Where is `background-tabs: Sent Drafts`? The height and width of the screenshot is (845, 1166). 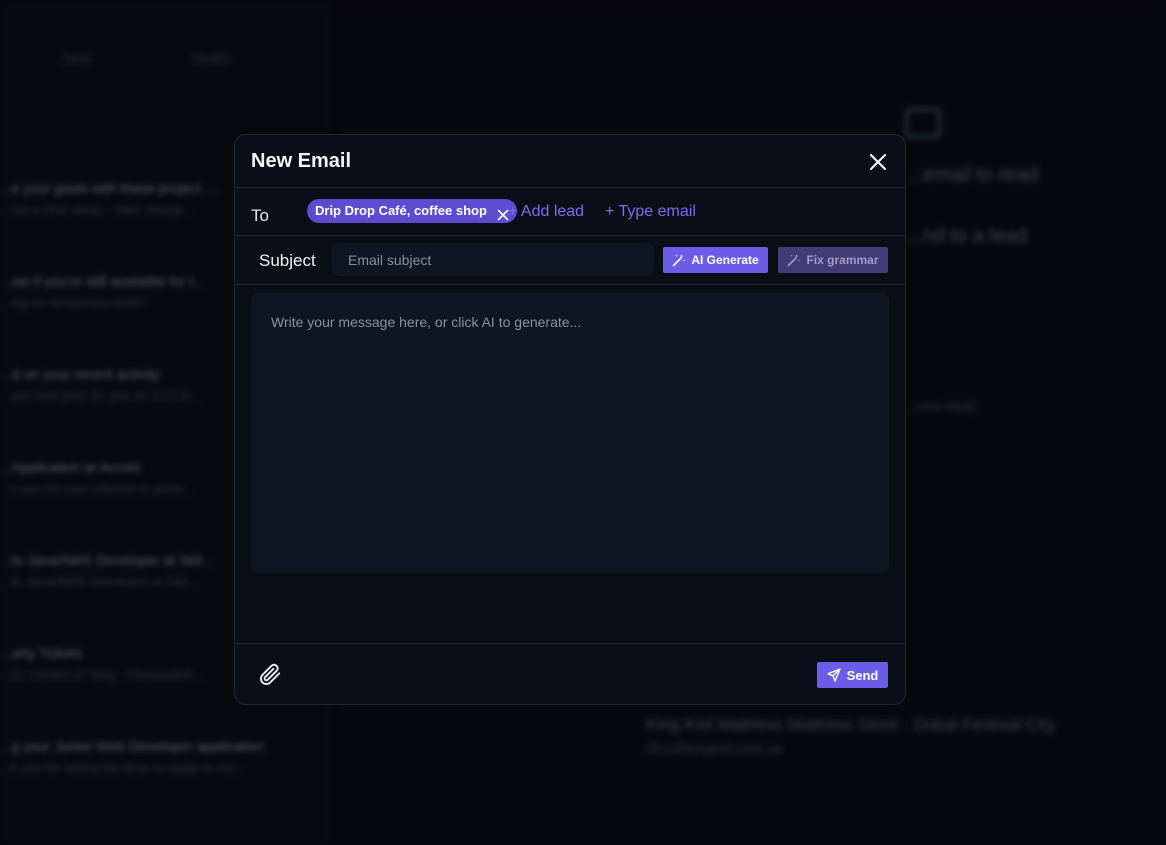
background-tabs: Sent Drafts is located at coordinates (165, 59).